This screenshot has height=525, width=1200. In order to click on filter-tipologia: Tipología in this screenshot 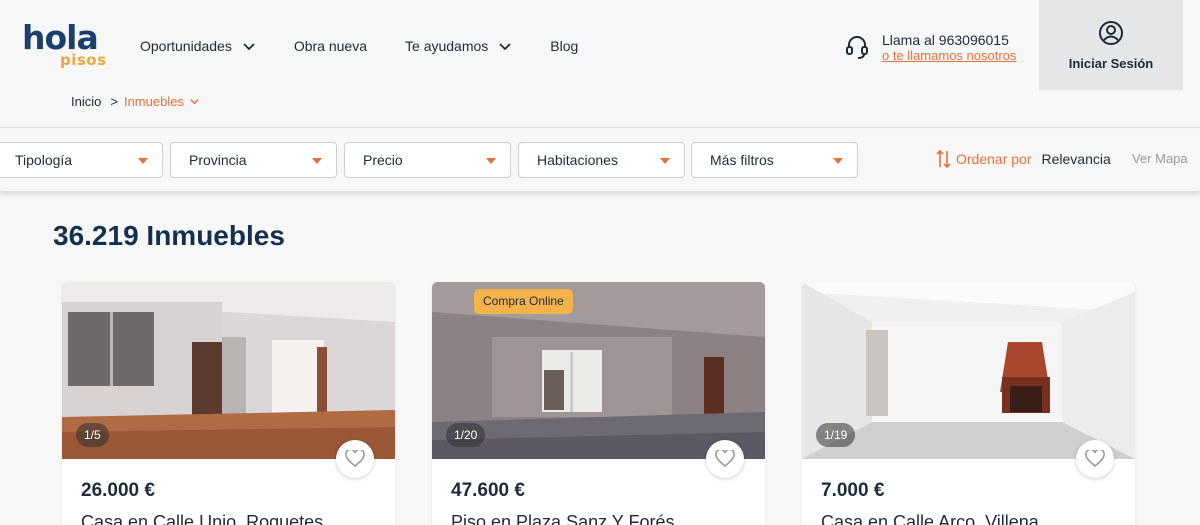, I will do `click(81, 160)`.